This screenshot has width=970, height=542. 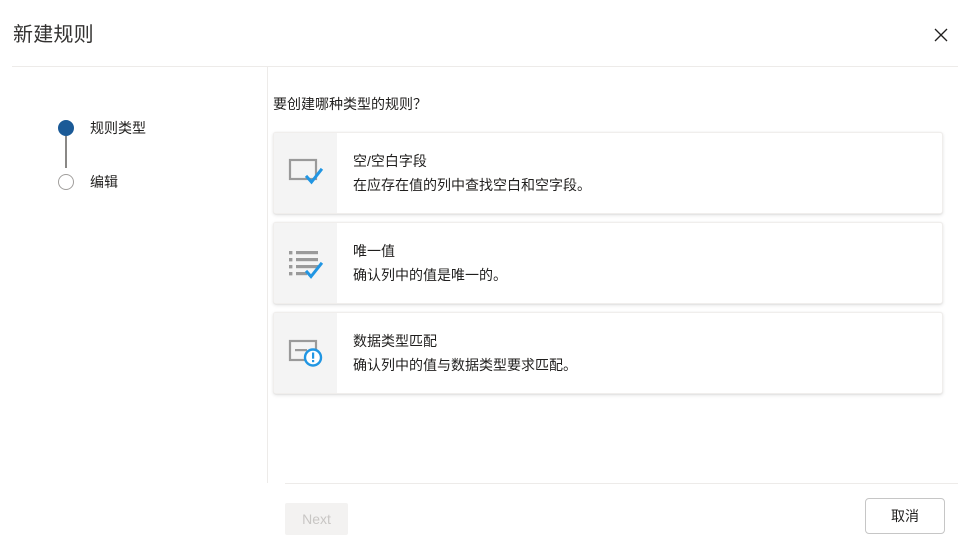 I want to click on empty-field-check-icon, so click(x=306, y=173).